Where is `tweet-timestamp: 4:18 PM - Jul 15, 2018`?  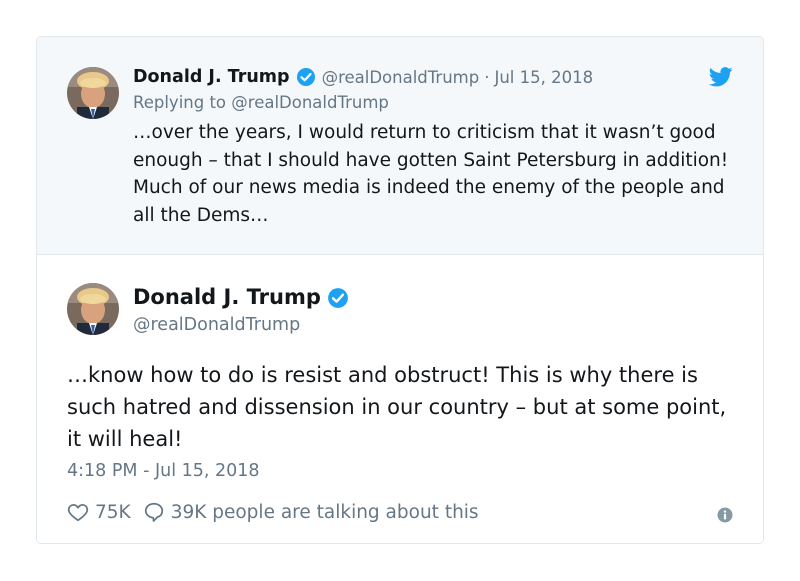 tweet-timestamp: 4:18 PM - Jul 15, 2018 is located at coordinates (163, 471).